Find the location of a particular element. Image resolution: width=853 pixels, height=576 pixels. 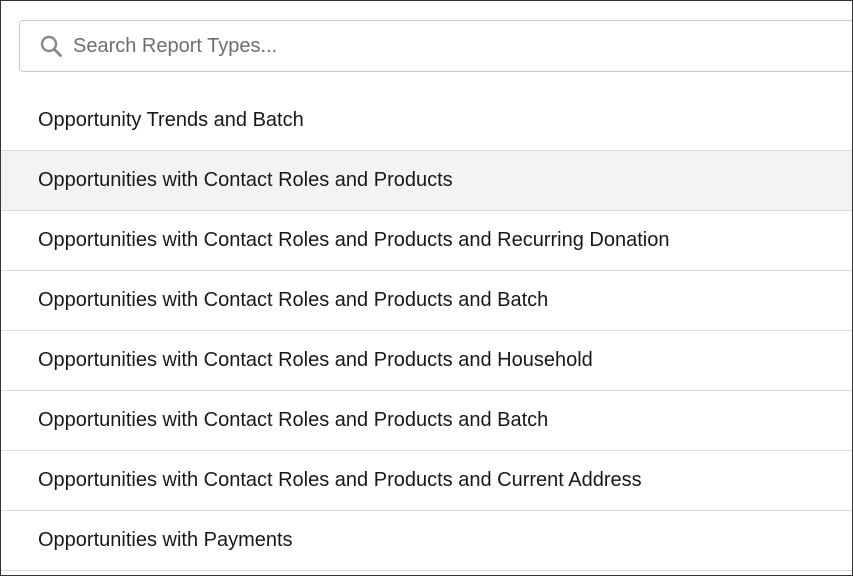

search-box is located at coordinates (435, 46).